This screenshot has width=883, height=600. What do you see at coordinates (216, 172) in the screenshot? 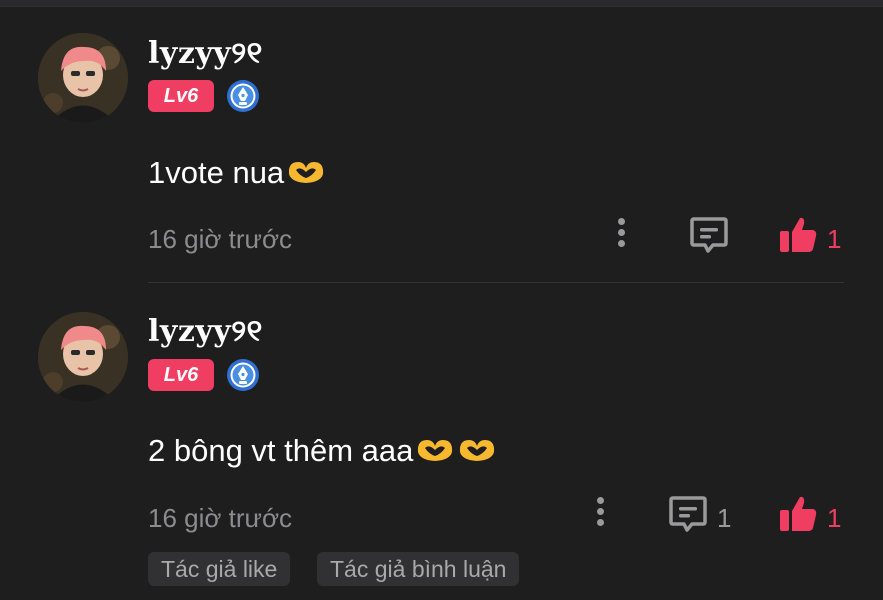
I see `comment-text-content: 1vote nua` at bounding box center [216, 172].